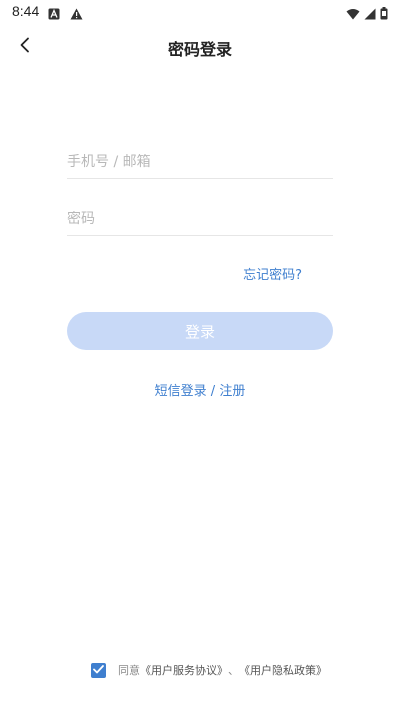  What do you see at coordinates (199, 49) in the screenshot?
I see `page-title: 密码登录` at bounding box center [199, 49].